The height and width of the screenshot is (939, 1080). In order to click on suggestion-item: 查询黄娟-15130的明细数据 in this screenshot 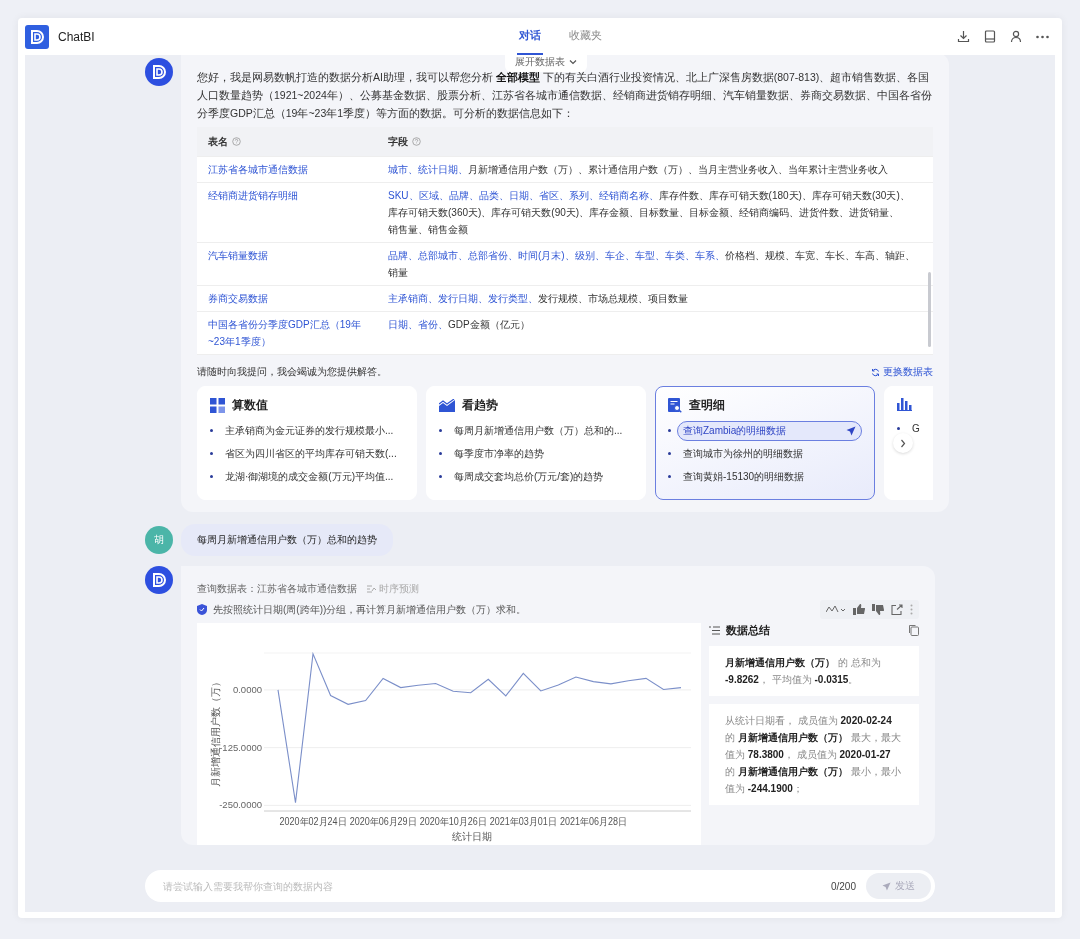, I will do `click(769, 476)`.